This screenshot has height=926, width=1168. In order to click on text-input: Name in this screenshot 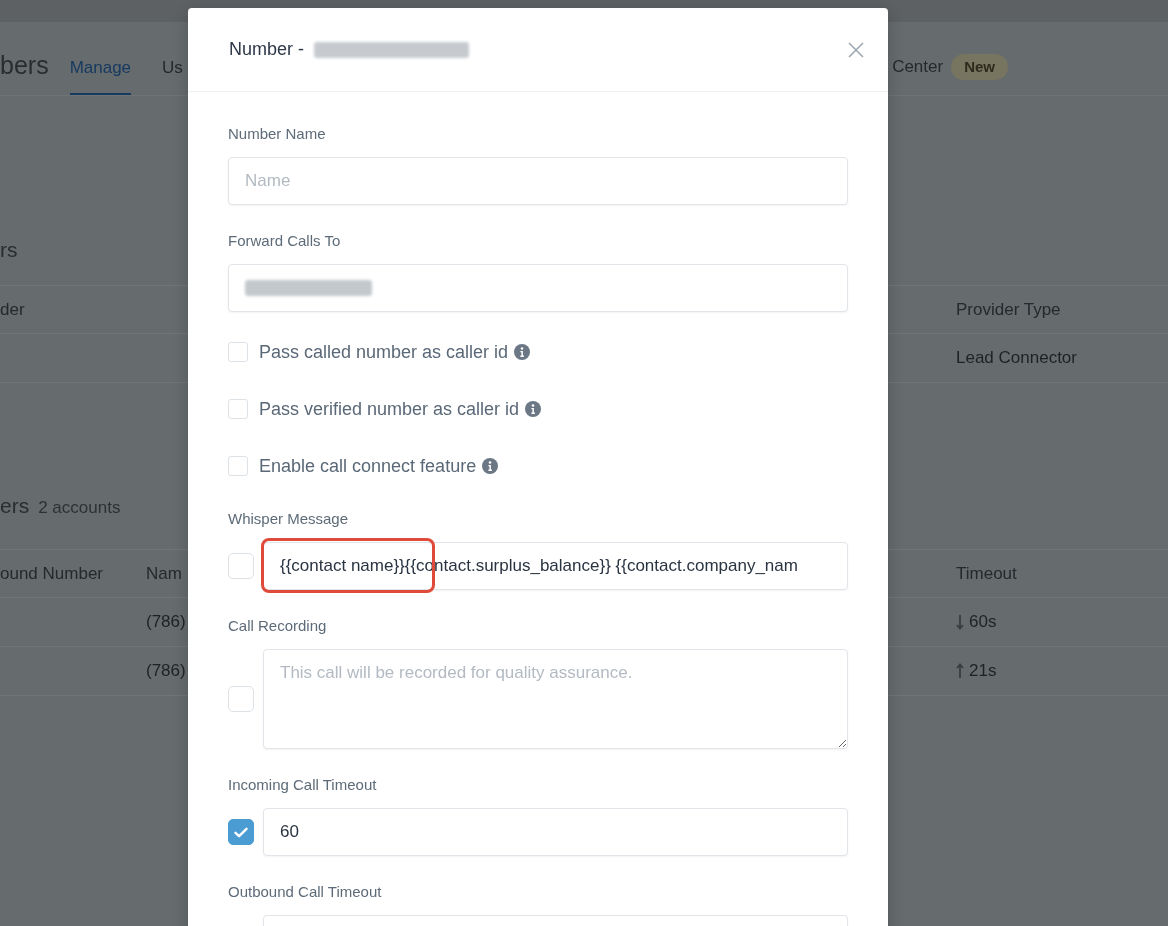, I will do `click(538, 181)`.